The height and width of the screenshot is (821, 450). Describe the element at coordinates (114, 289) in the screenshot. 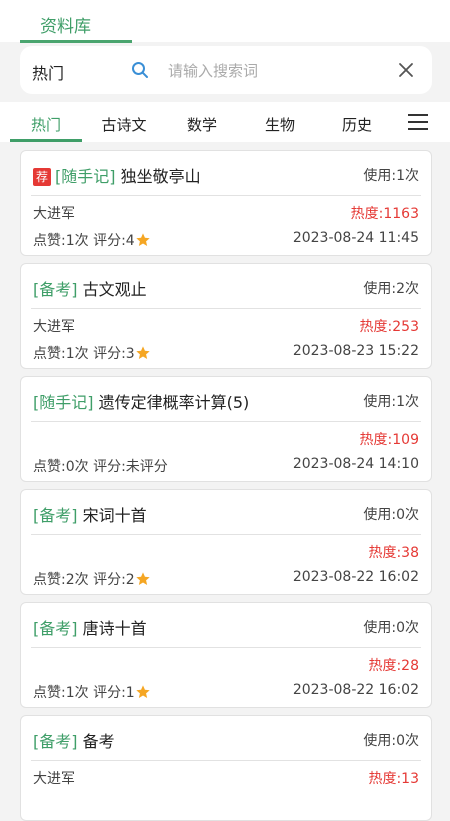

I see `card-title: 古文观止` at that location.